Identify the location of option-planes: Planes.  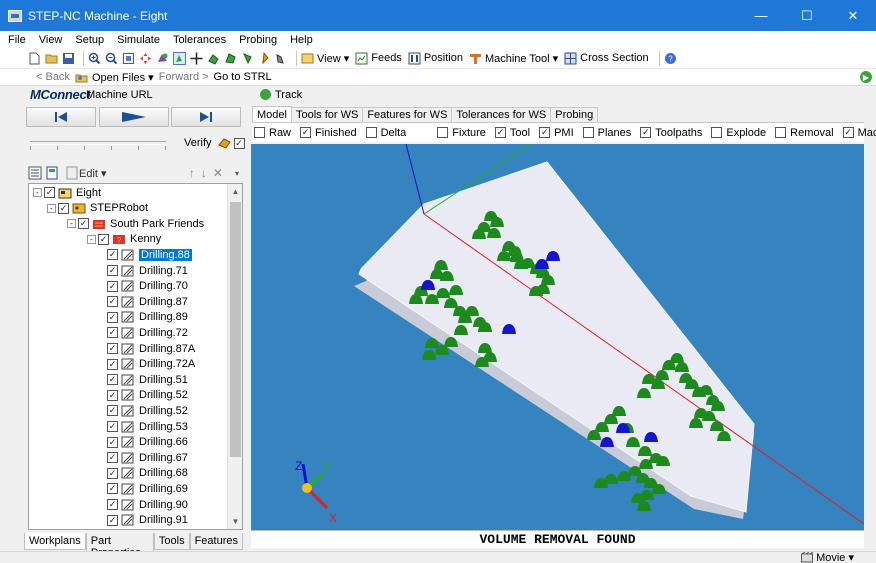
(606, 133).